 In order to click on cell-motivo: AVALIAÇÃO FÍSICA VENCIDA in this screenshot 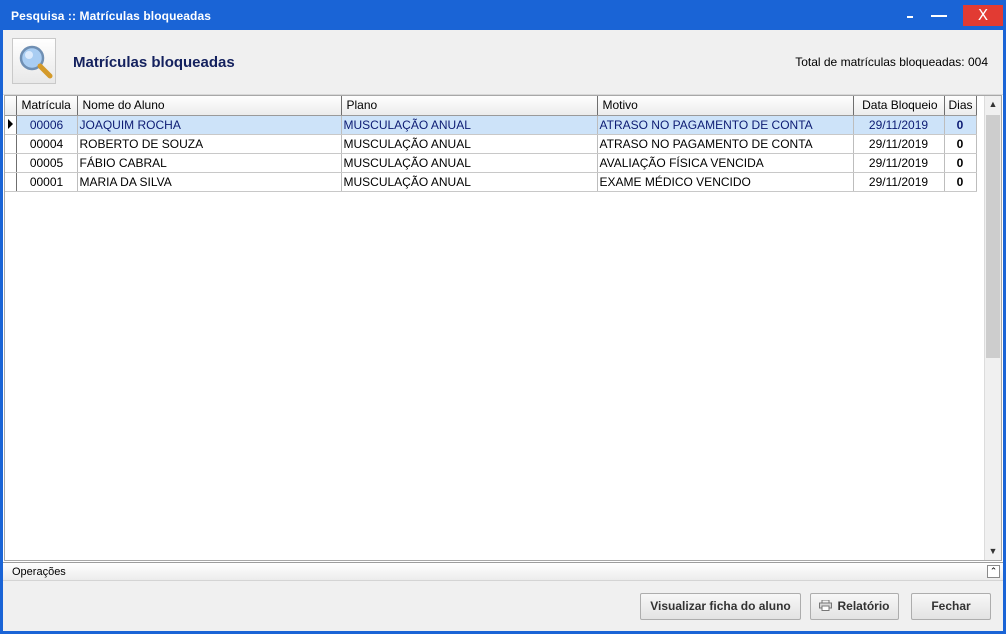, I will do `click(725, 163)`.